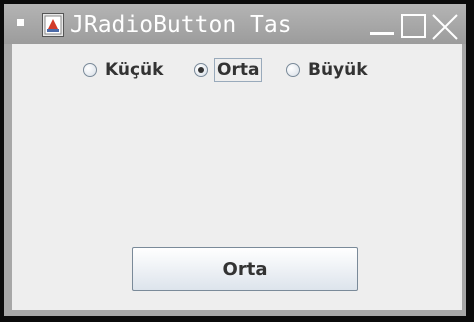  I want to click on radio-selected-dot, so click(201, 70).